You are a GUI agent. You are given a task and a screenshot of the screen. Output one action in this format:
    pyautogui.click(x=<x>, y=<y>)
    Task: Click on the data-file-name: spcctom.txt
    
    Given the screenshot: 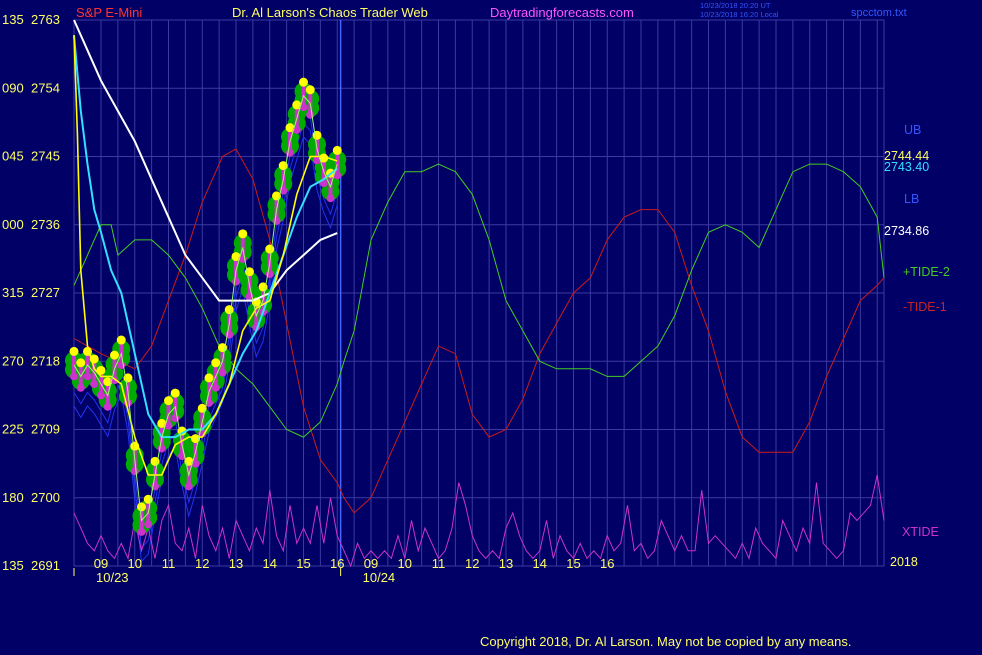 What is the action you would take?
    pyautogui.click(x=879, y=13)
    